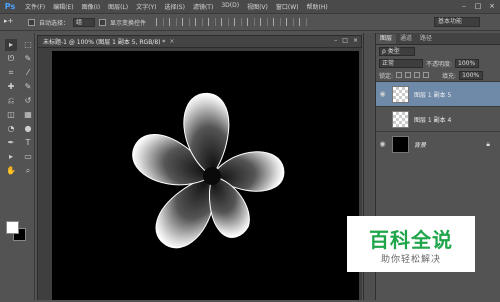  I want to click on align-buttons, so click(232, 22).